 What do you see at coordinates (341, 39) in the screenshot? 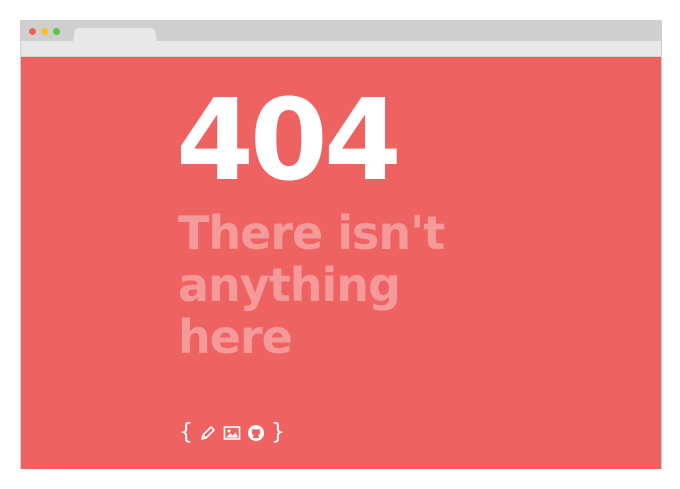
I see `browser-chrome` at bounding box center [341, 39].